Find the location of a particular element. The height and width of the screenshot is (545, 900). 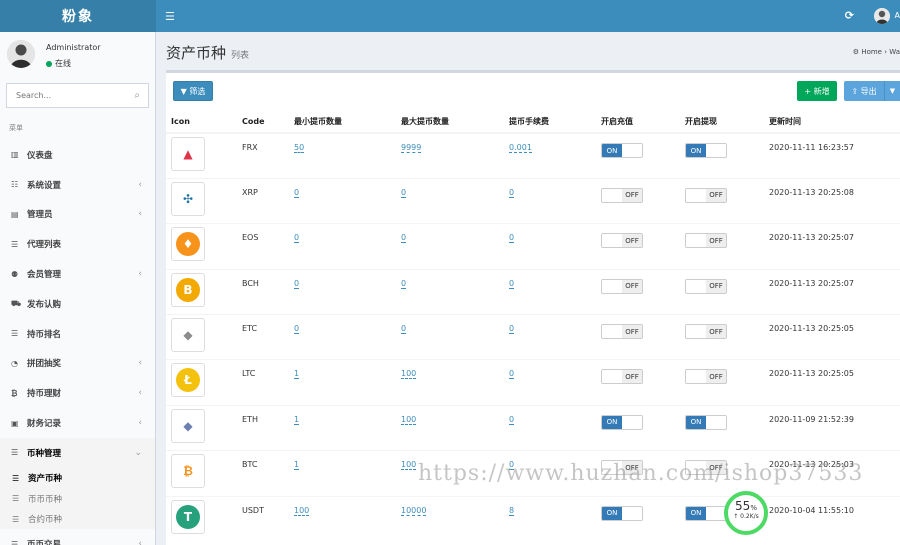

coin-logo: ₿ is located at coordinates (188, 471).